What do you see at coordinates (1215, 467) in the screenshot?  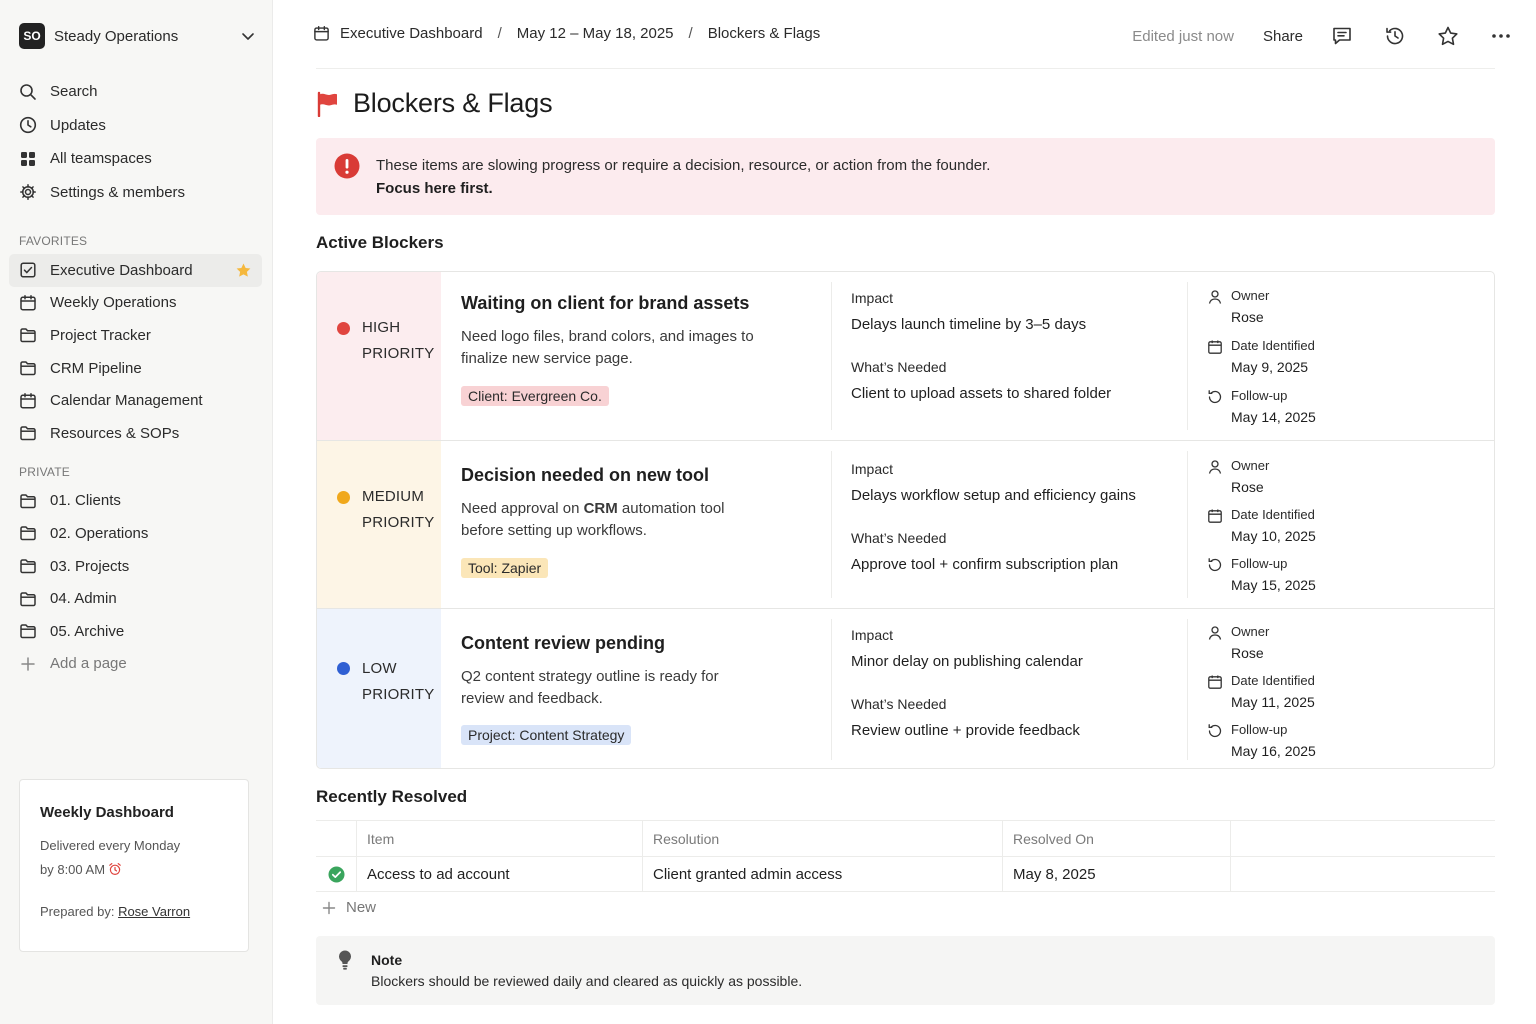 I see `person-icon` at bounding box center [1215, 467].